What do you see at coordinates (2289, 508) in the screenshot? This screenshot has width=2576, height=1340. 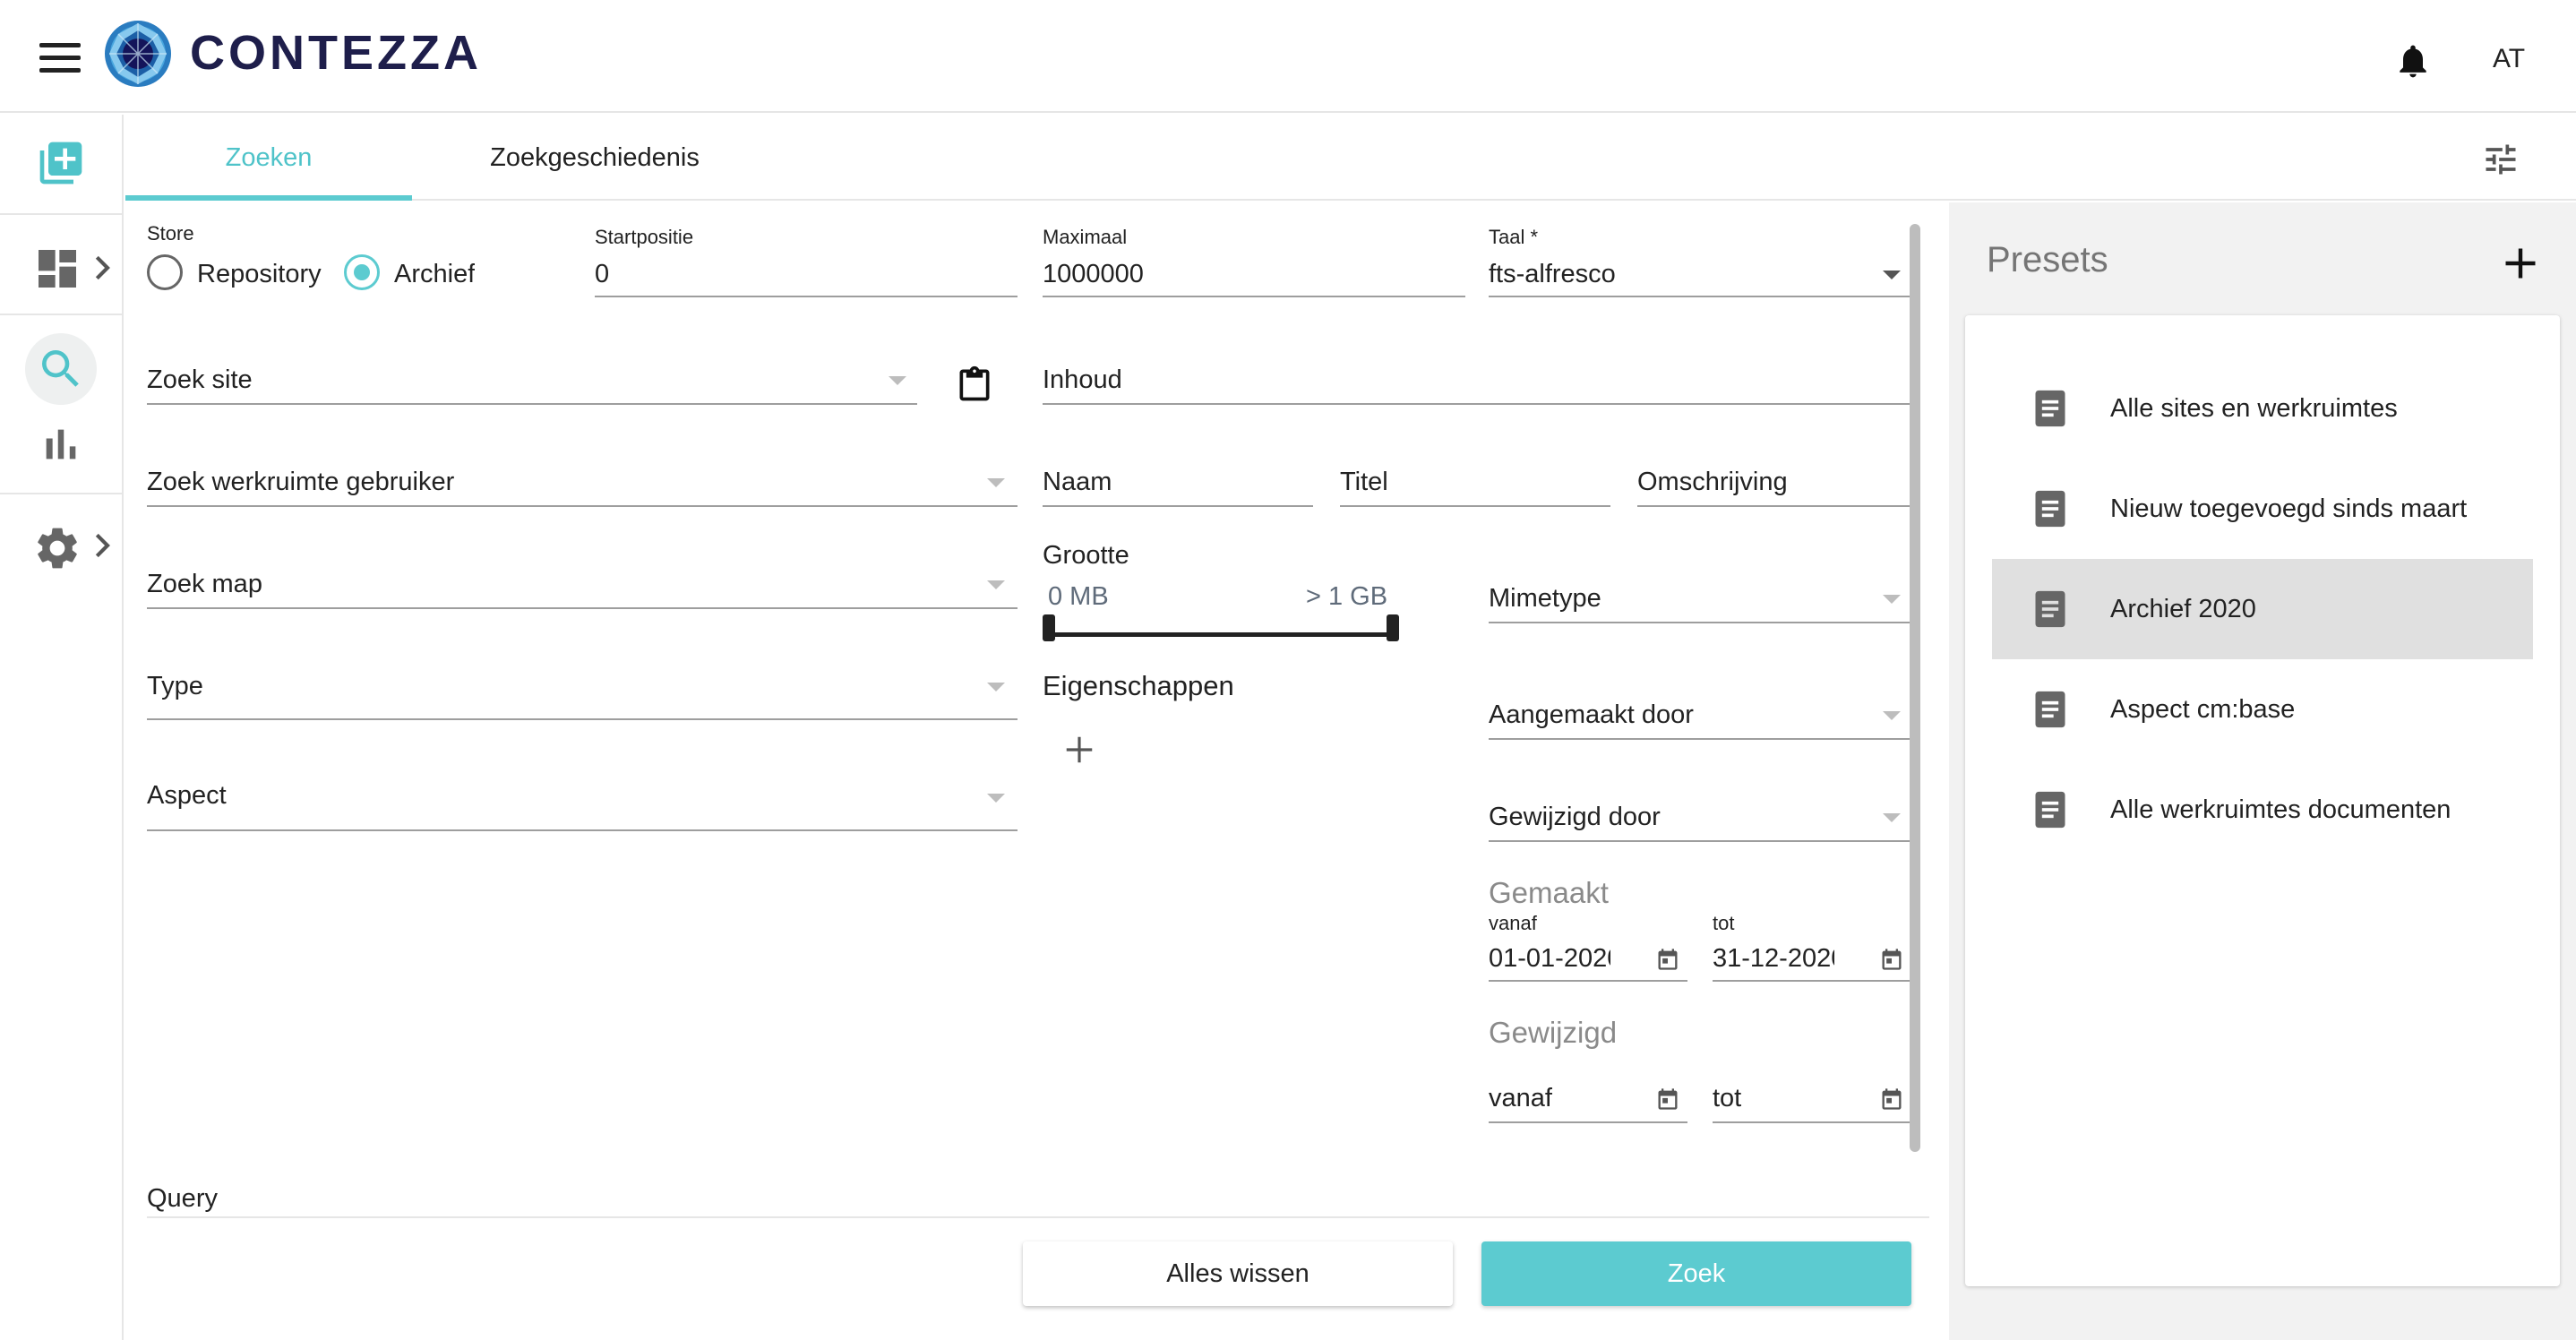 I see `preset-label: Nieuw toegevoegd sinds maart` at bounding box center [2289, 508].